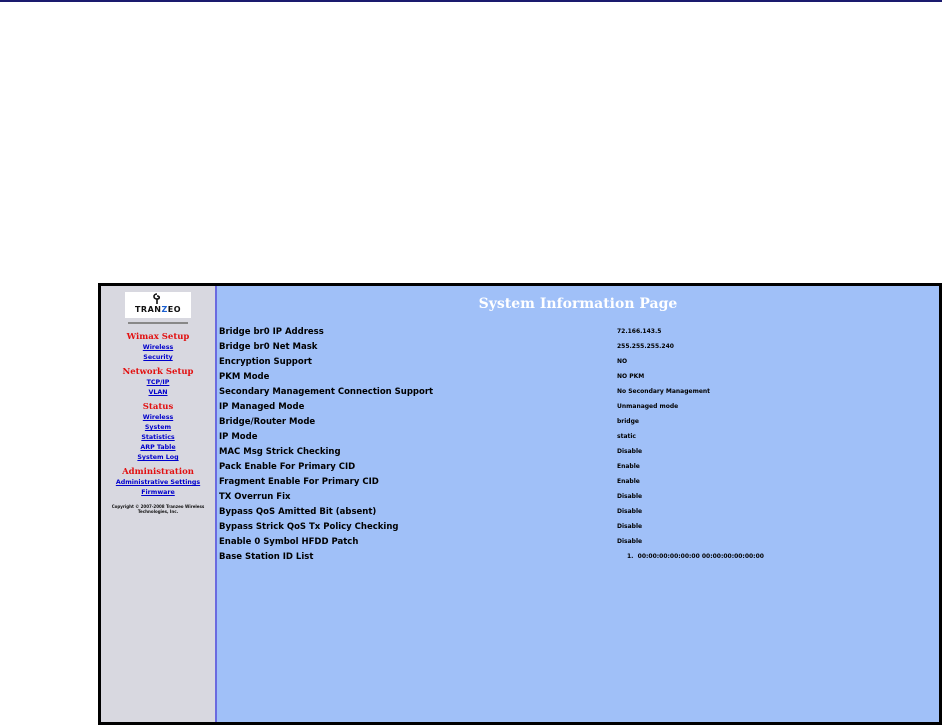  What do you see at coordinates (491, 466) in the screenshot?
I see `info-row: Pack Enable For Primary CID Enable` at bounding box center [491, 466].